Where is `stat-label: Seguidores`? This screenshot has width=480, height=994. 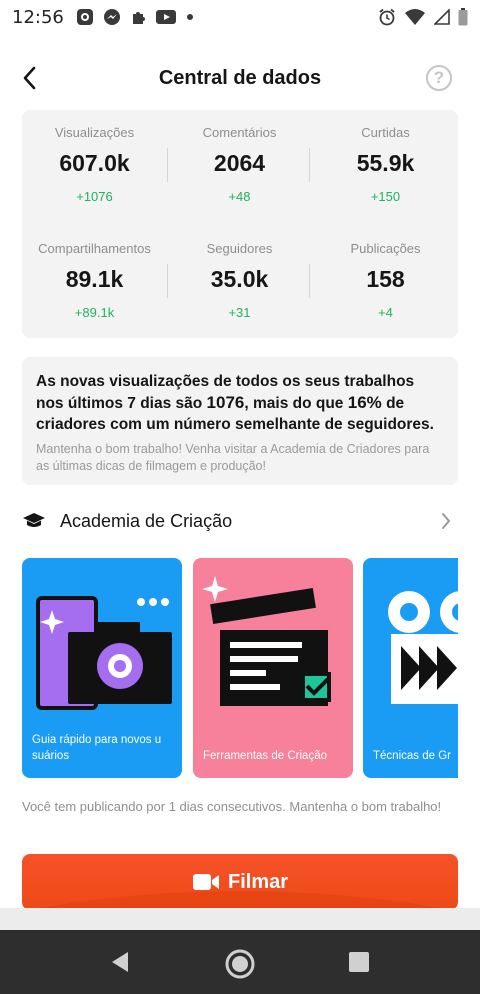 stat-label: Seguidores is located at coordinates (239, 248).